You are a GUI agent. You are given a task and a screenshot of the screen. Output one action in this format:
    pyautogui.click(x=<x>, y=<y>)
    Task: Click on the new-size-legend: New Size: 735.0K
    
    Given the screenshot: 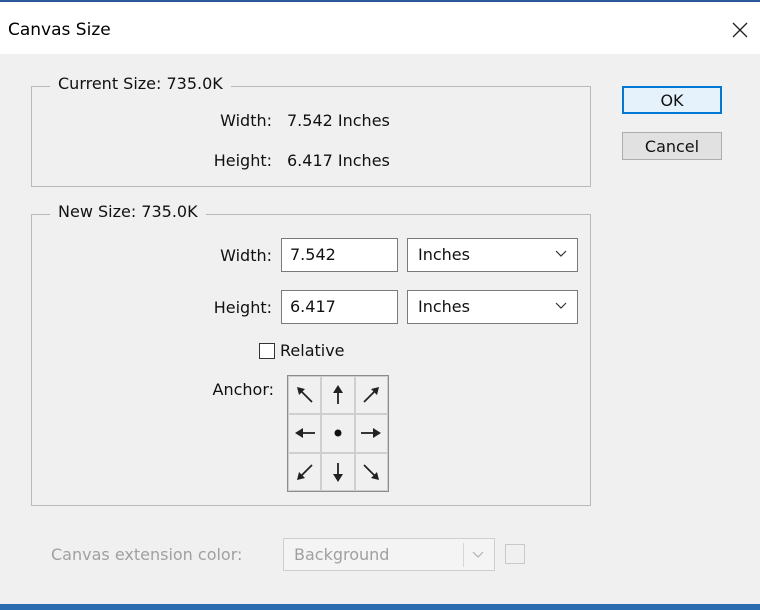 What is the action you would take?
    pyautogui.click(x=128, y=211)
    